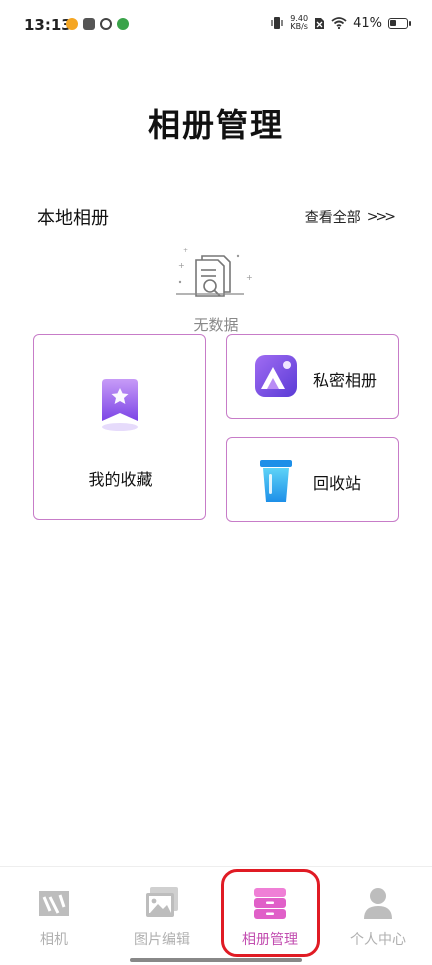 The height and width of the screenshot is (965, 432). I want to click on status-right: 9.40 KB/s 41%, so click(340, 23).